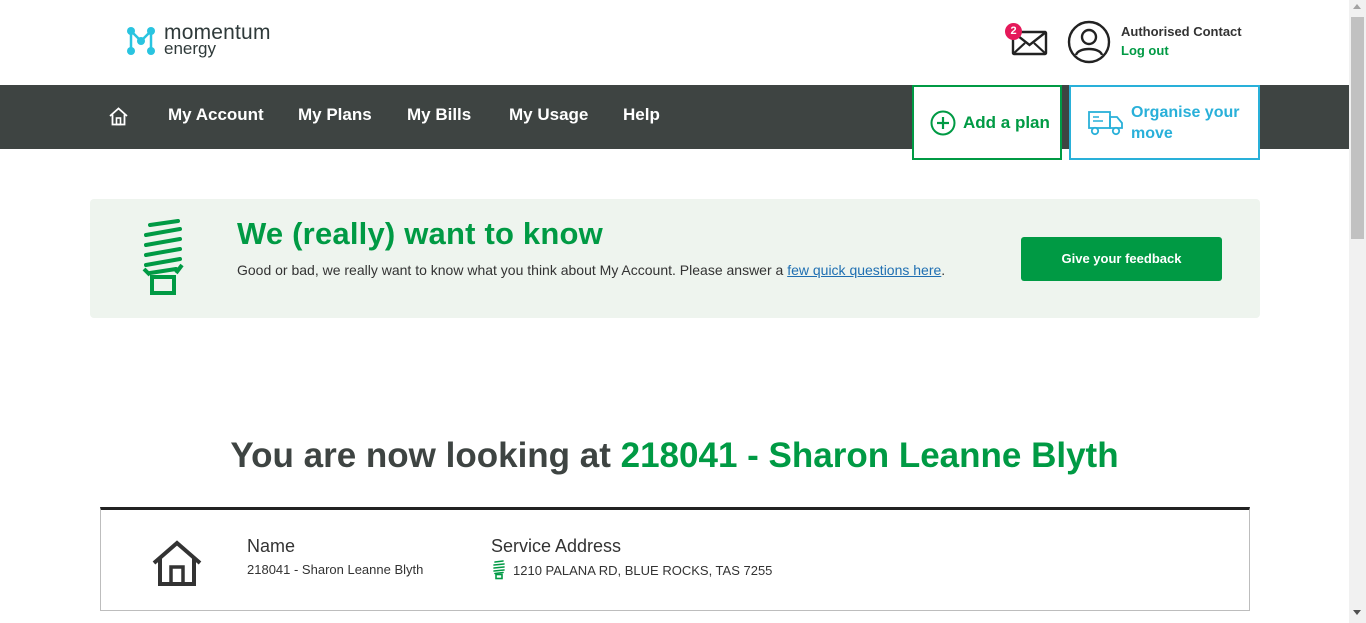 The width and height of the screenshot is (1366, 623). I want to click on service-address-value: 1210 PALANA RD, BLUE ROCKS, TAS 7255, so click(631, 570).